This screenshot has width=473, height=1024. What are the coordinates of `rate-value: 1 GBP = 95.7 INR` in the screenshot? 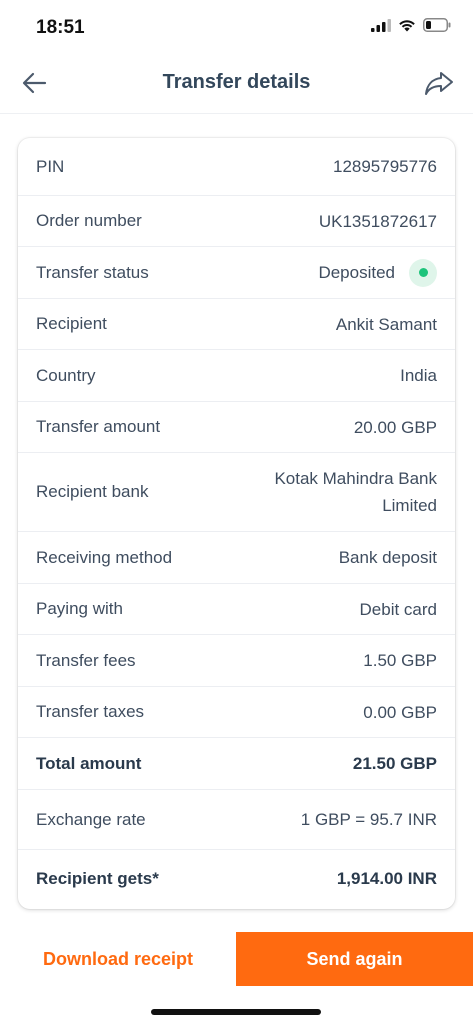 It's located at (368, 819).